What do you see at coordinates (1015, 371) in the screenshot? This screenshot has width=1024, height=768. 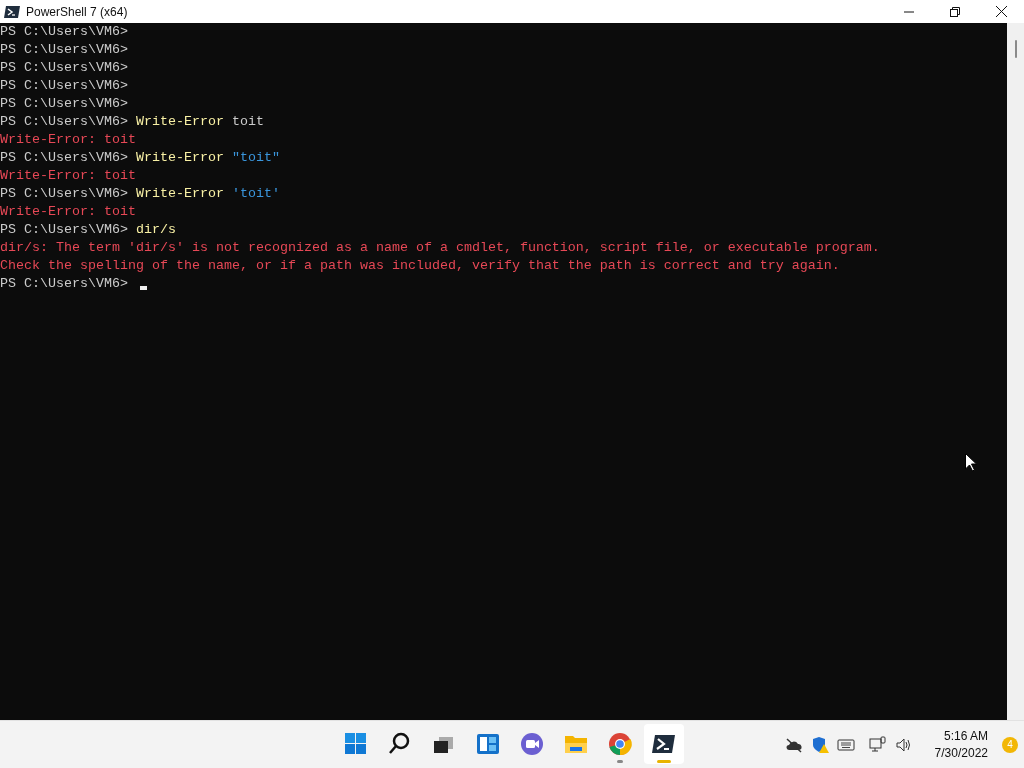 I see `scrollbar` at bounding box center [1015, 371].